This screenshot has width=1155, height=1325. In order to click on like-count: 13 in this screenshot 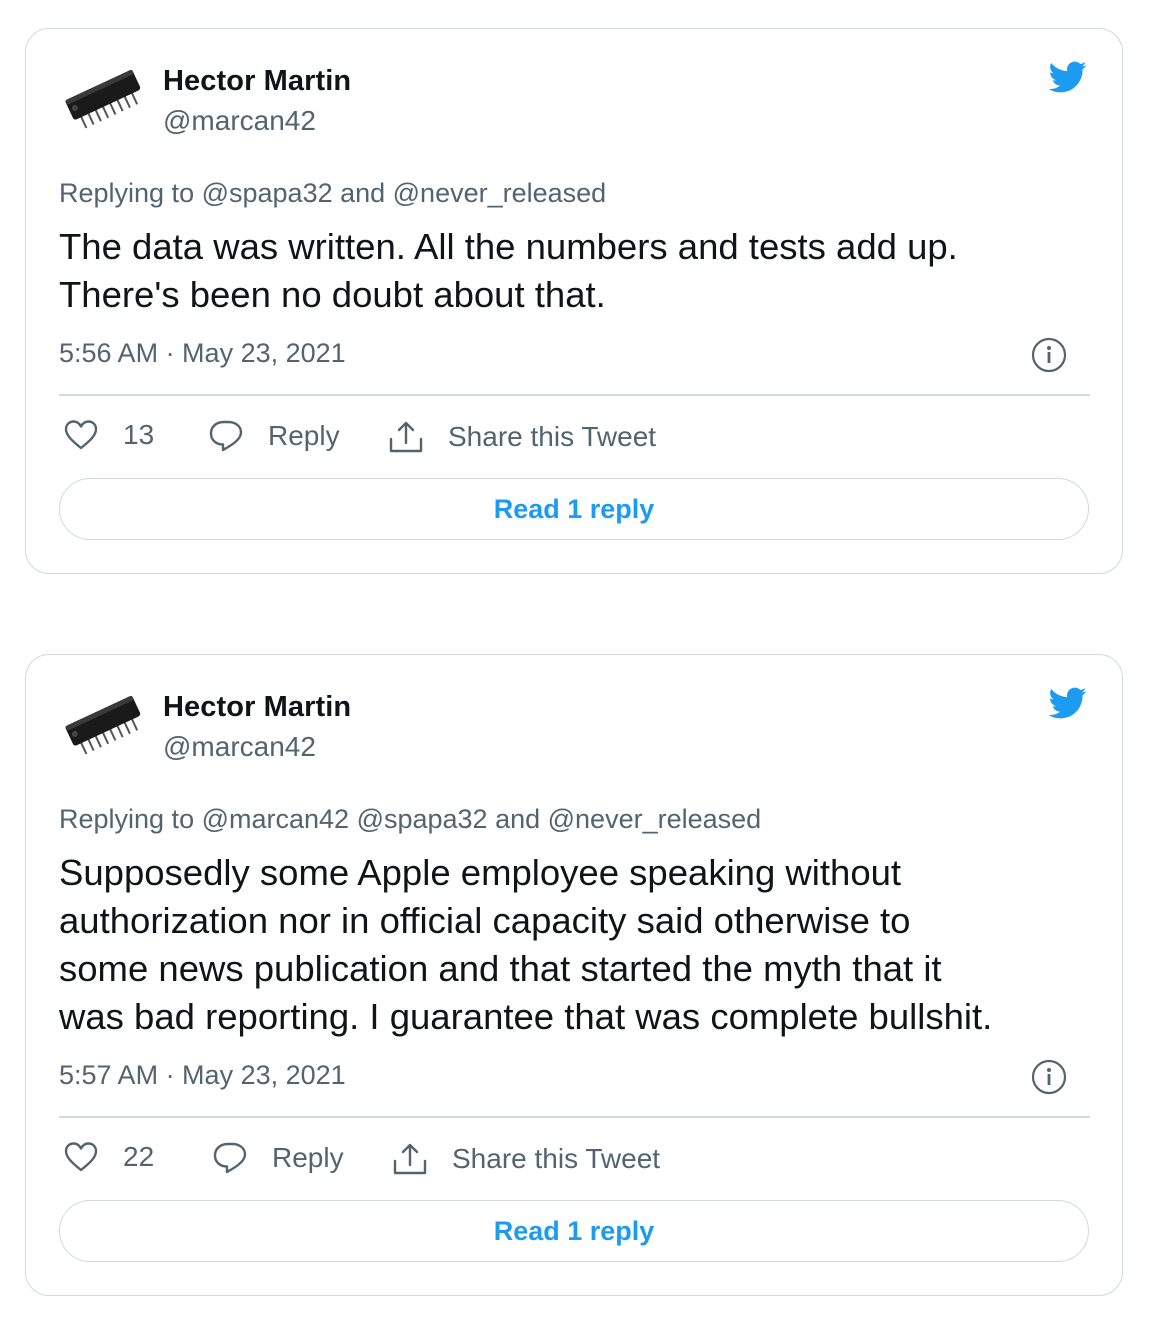, I will do `click(139, 434)`.